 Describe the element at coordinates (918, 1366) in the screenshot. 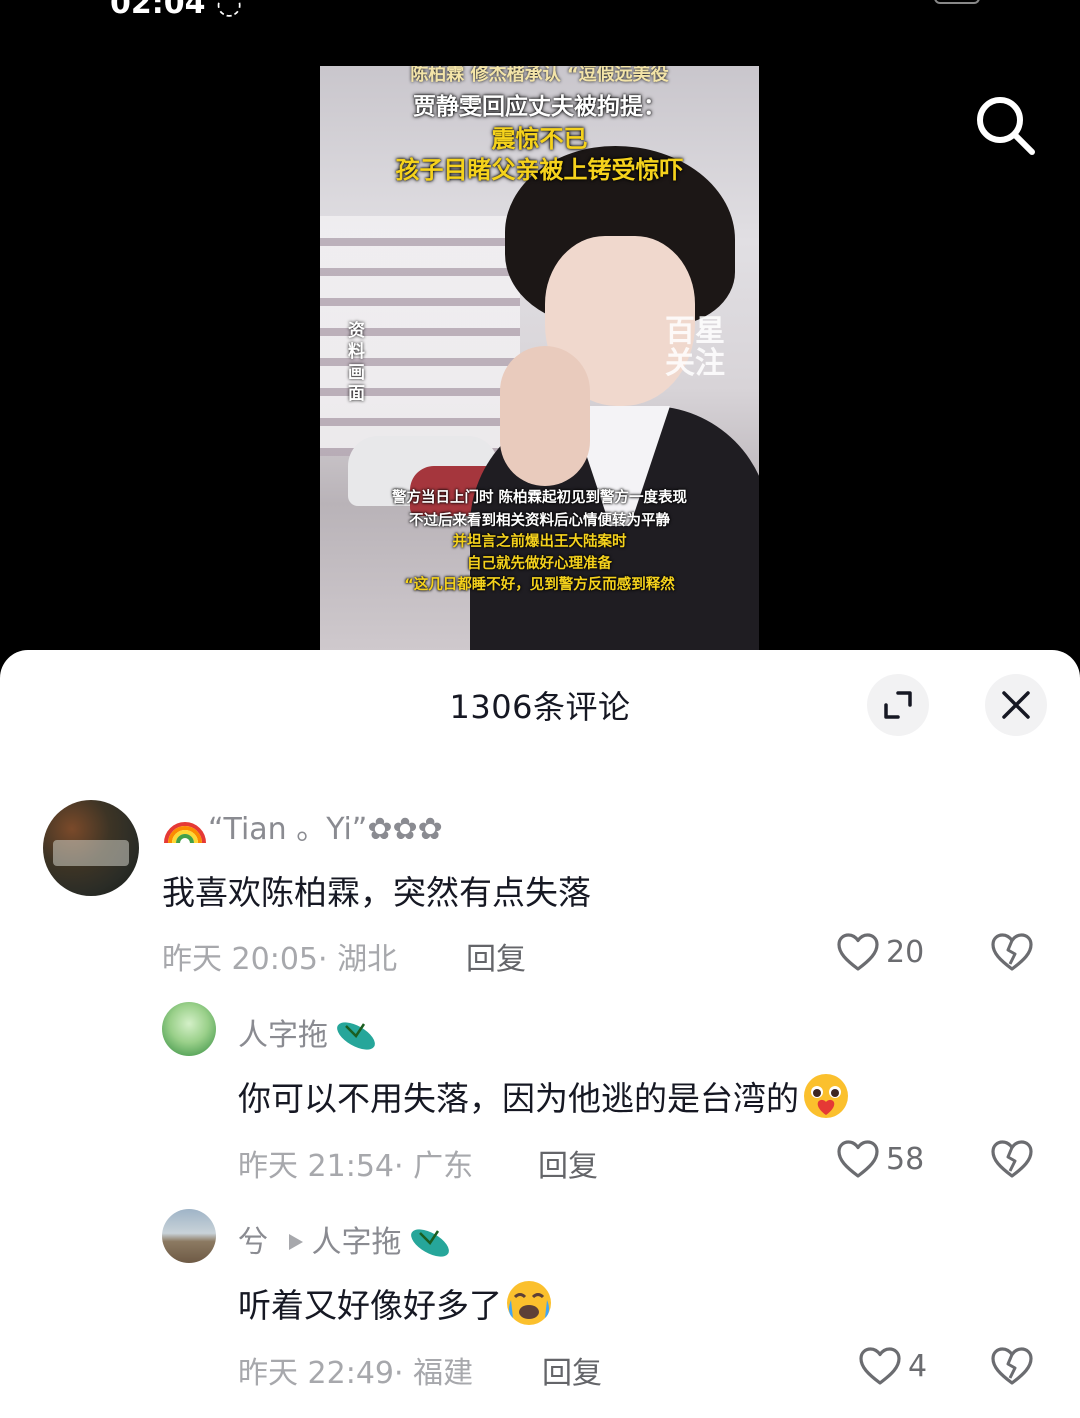

I see `like-count: 4` at that location.